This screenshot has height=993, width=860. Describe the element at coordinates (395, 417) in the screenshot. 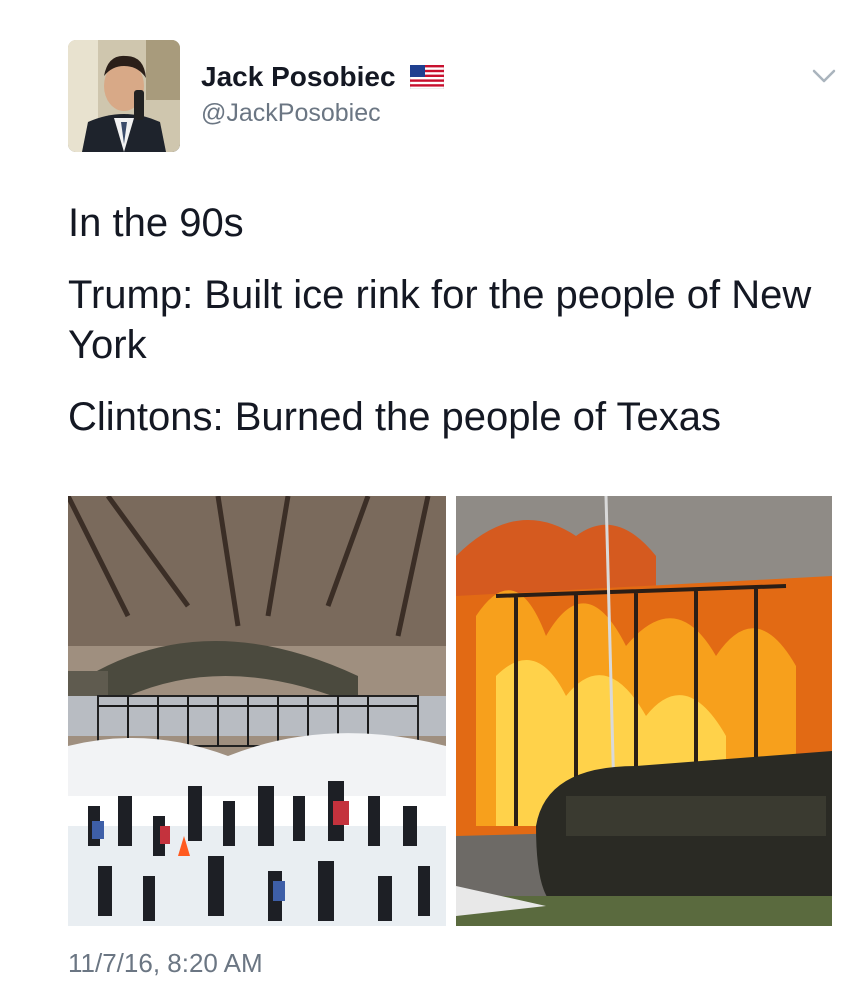

I see `tweet-line: Clintons: Burned the people of Texas` at that location.